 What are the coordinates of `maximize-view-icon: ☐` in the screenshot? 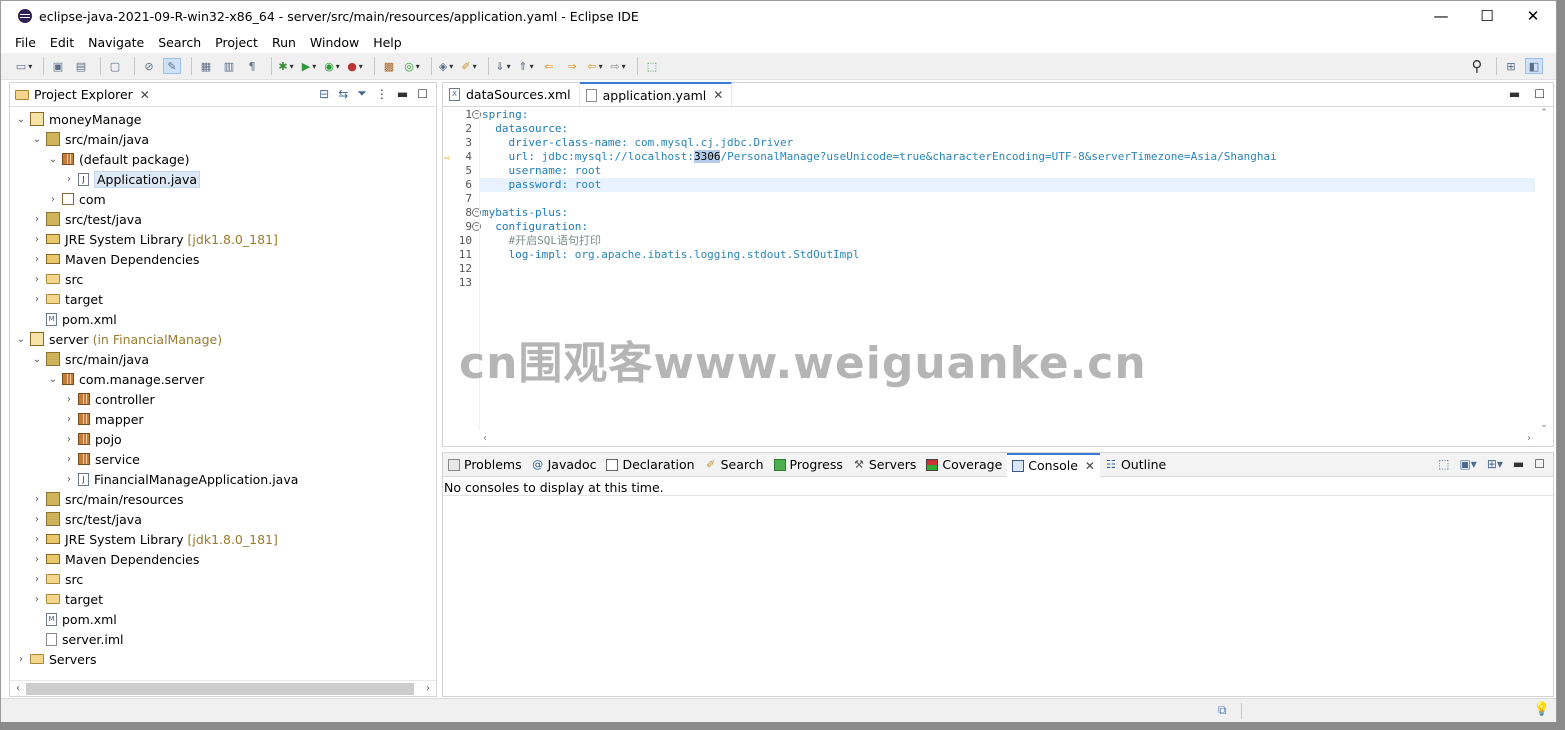 It's located at (1539, 464).